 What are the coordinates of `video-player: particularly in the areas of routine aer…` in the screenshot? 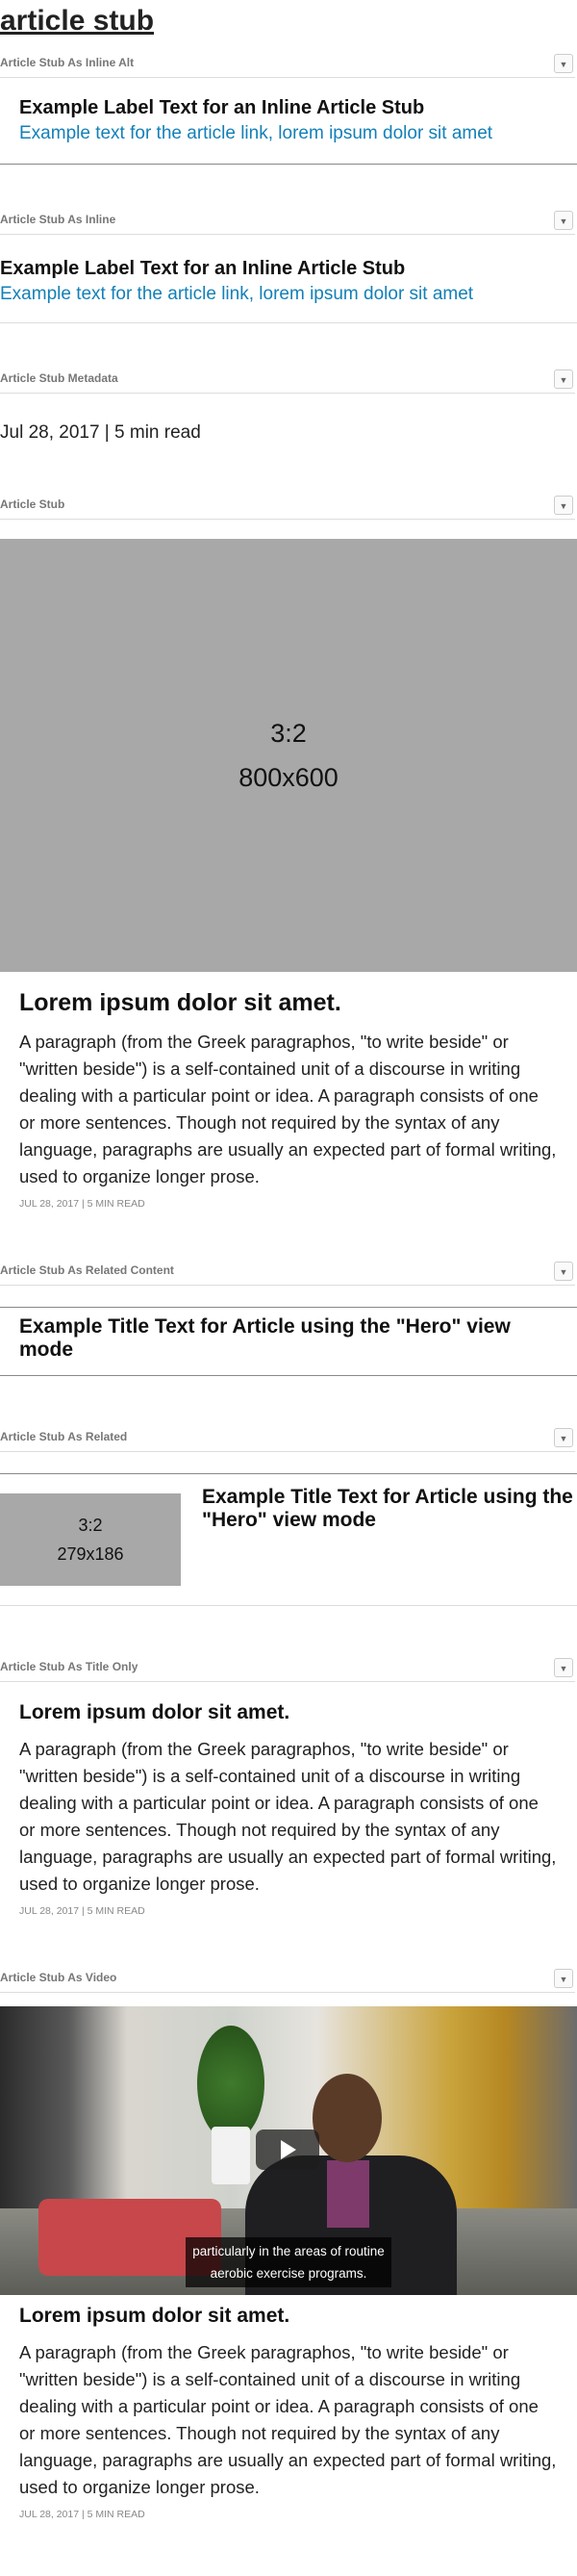 It's located at (289, 2150).